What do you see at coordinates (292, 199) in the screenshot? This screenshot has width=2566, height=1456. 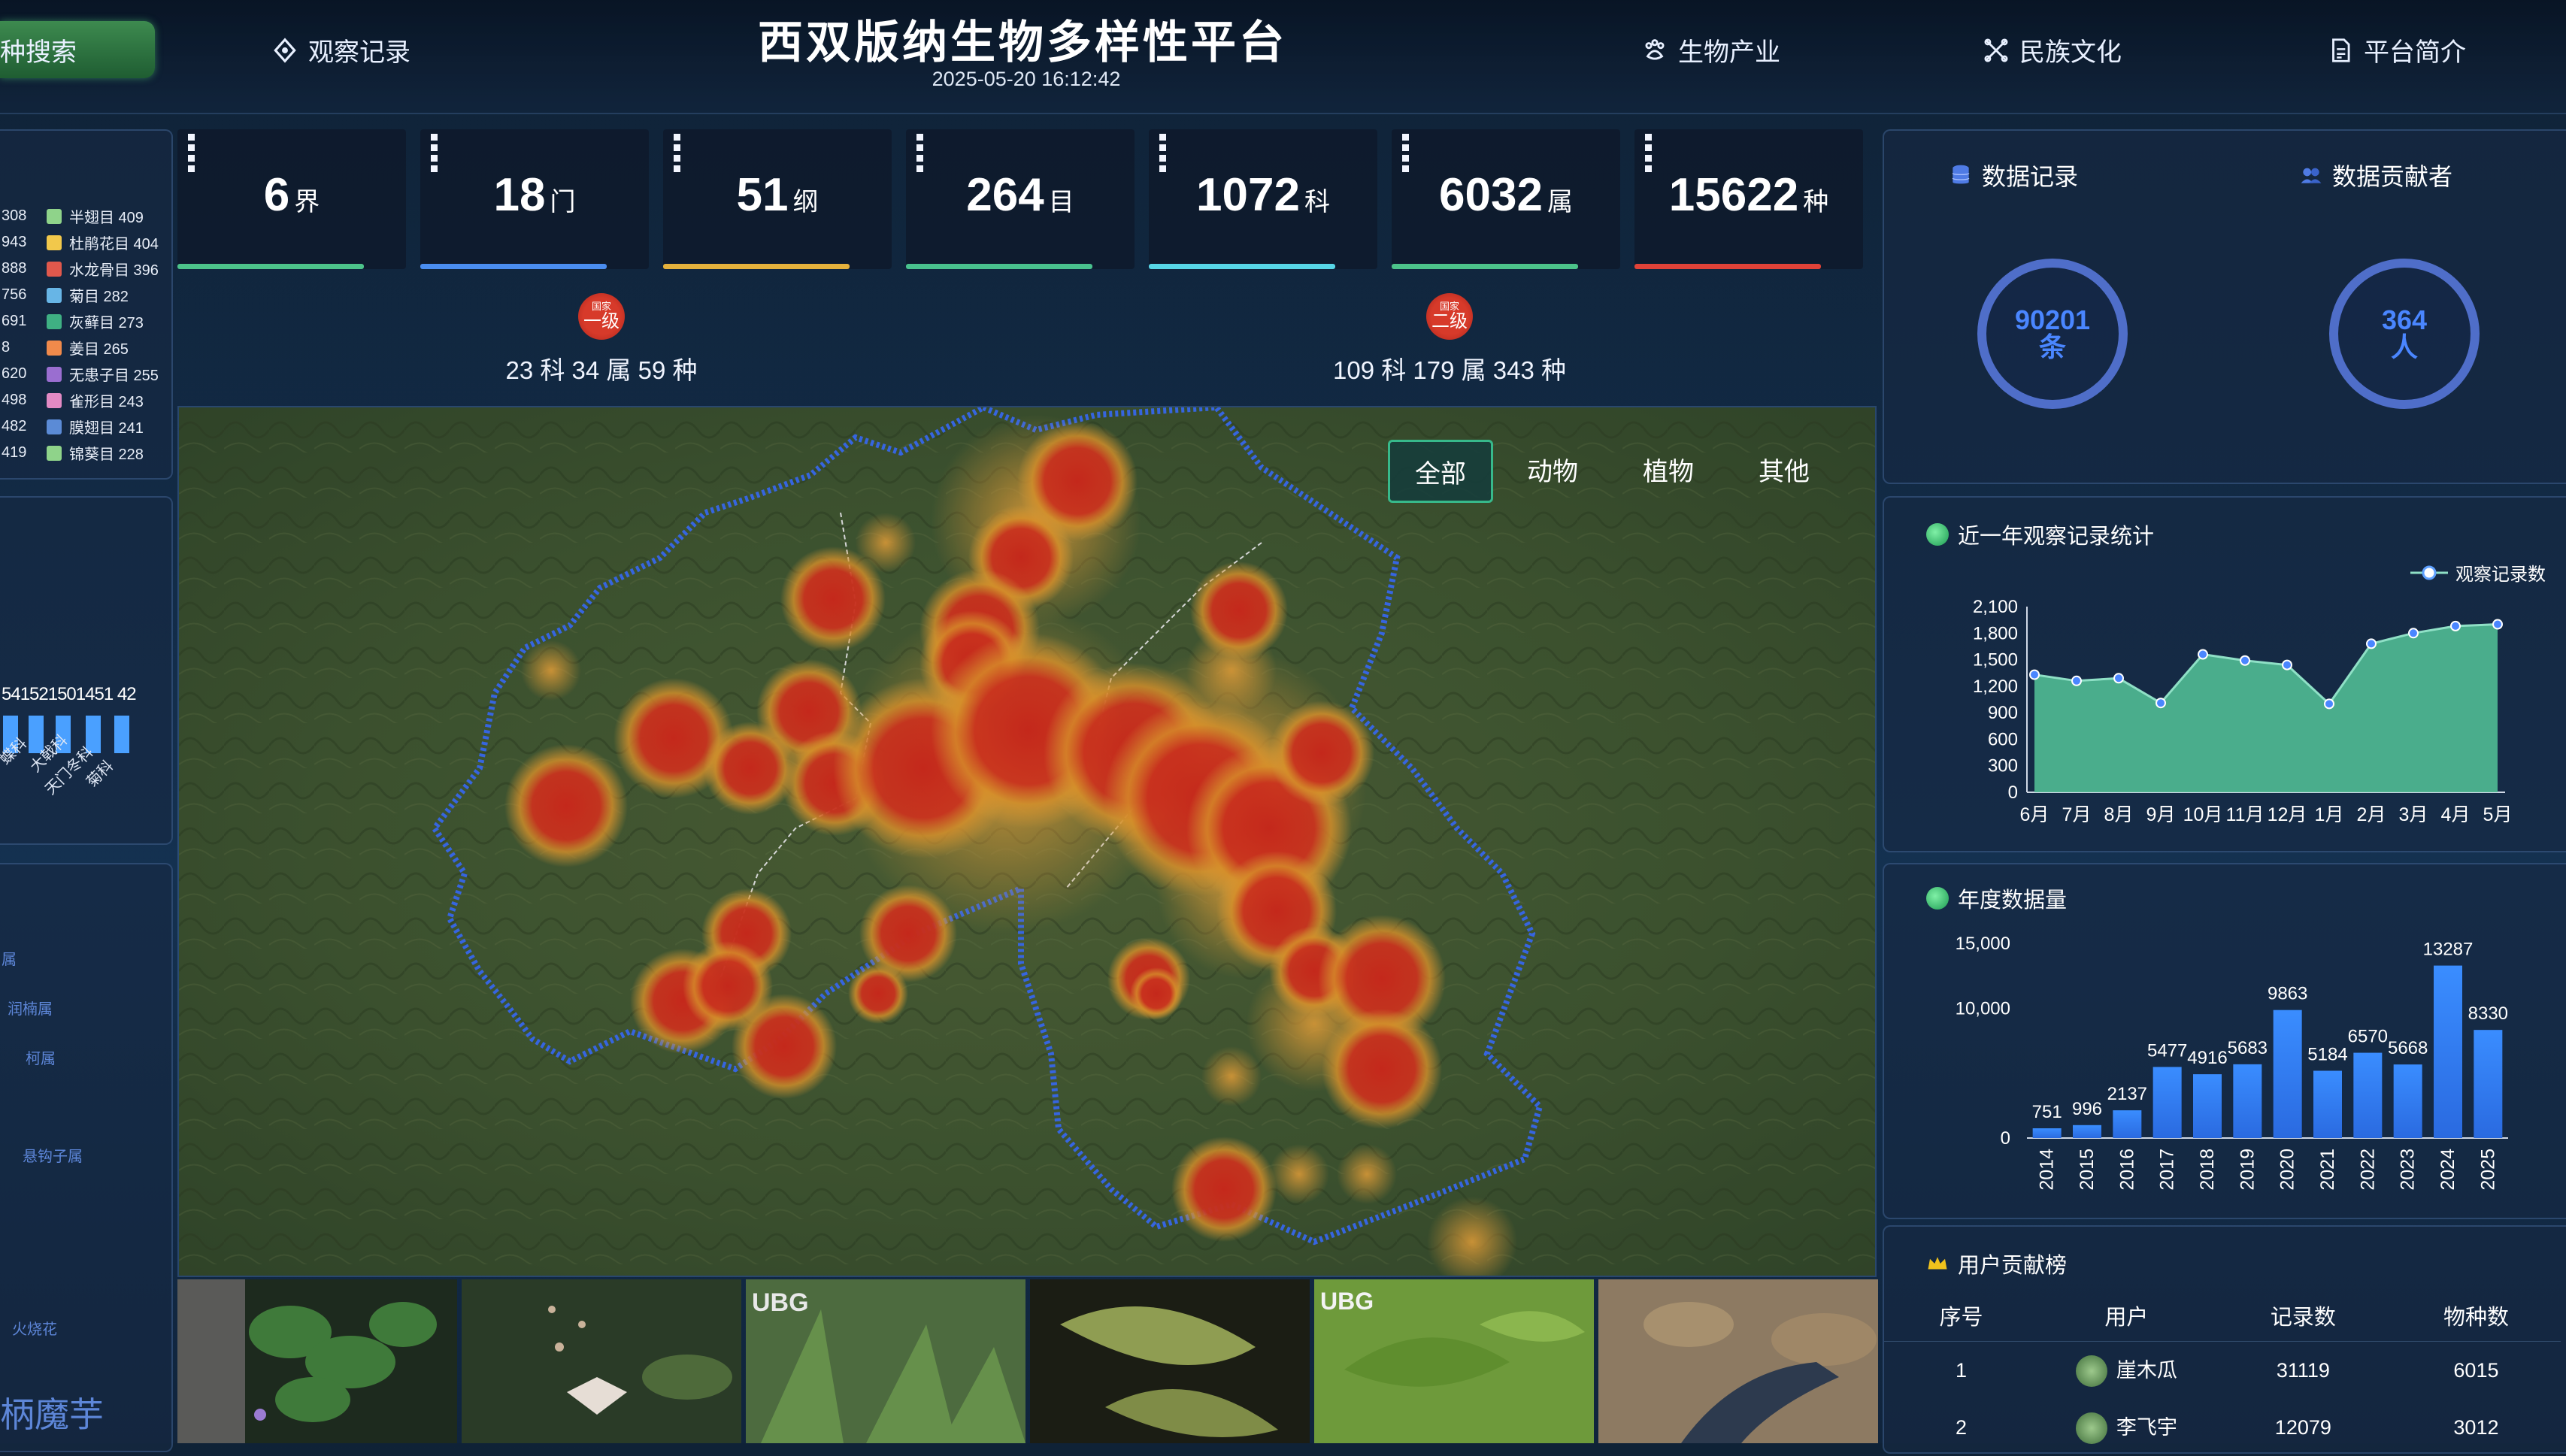 I see `stat-card: 6界` at bounding box center [292, 199].